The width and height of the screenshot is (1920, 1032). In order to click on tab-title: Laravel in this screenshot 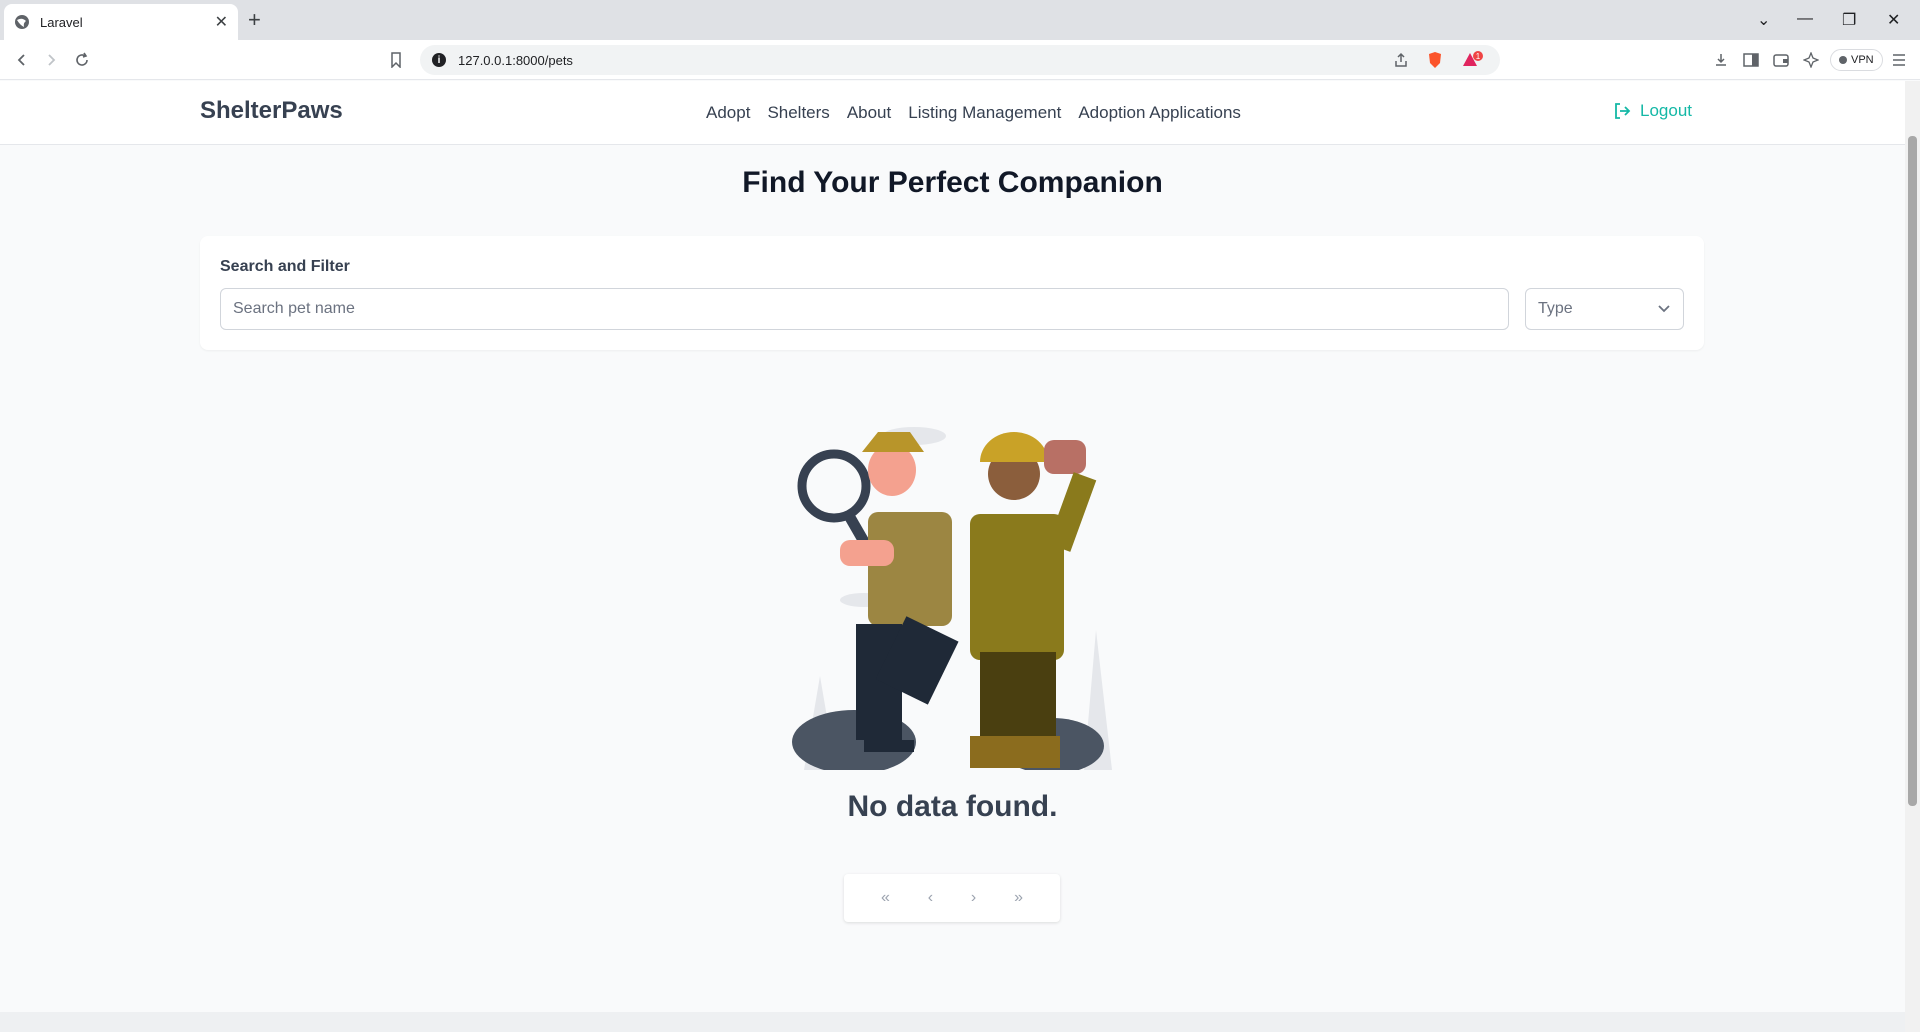, I will do `click(61, 22)`.